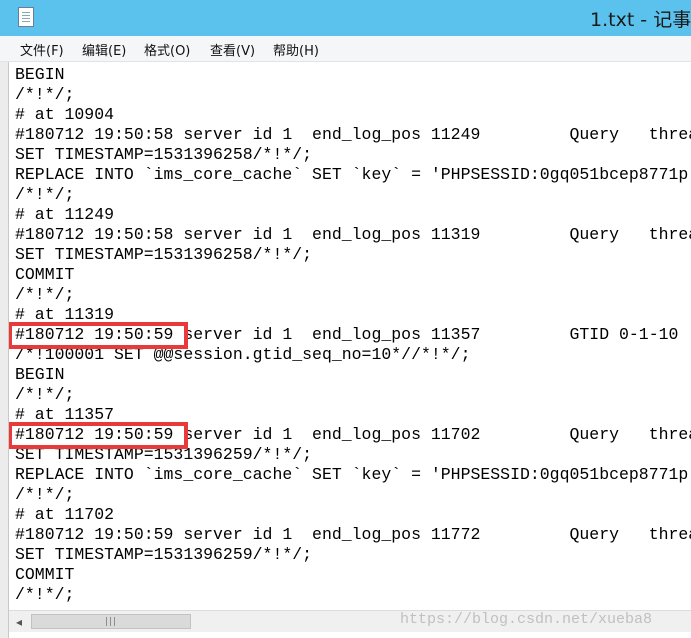  I want to click on title-bar: 1.txt - 记事本, so click(345, 18).